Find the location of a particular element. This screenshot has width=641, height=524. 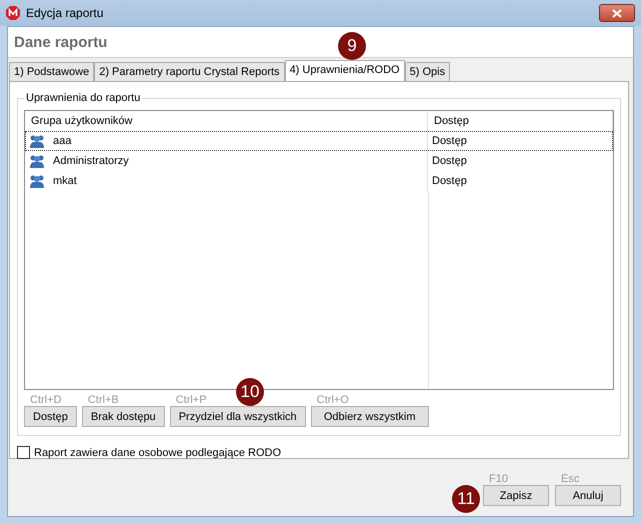

footer-button: Zapisz is located at coordinates (516, 495).